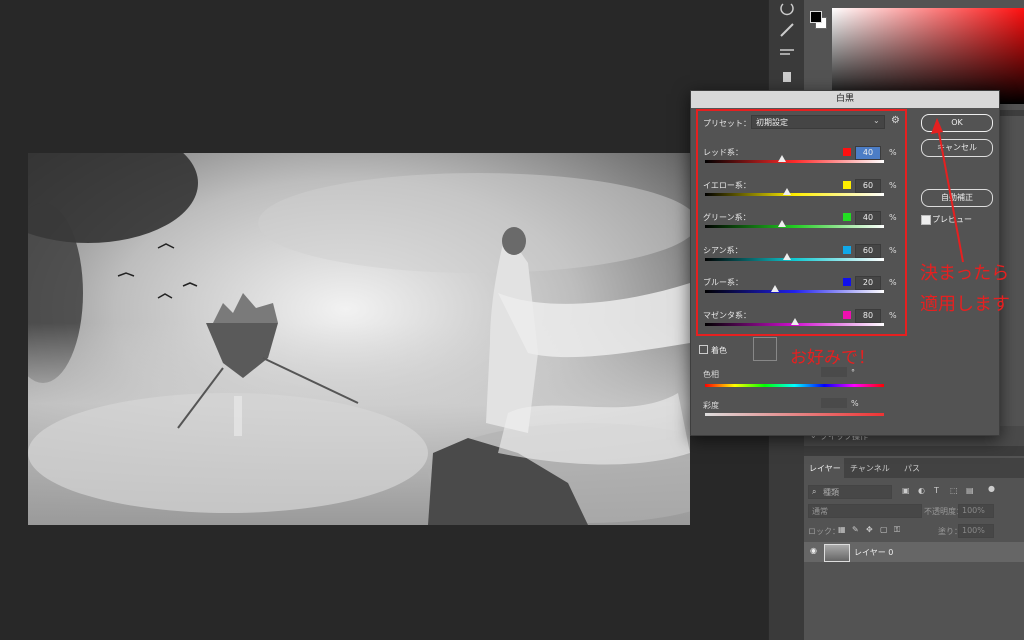 The width and height of the screenshot is (1024, 640). I want to click on eye-icon: ◉, so click(813, 550).